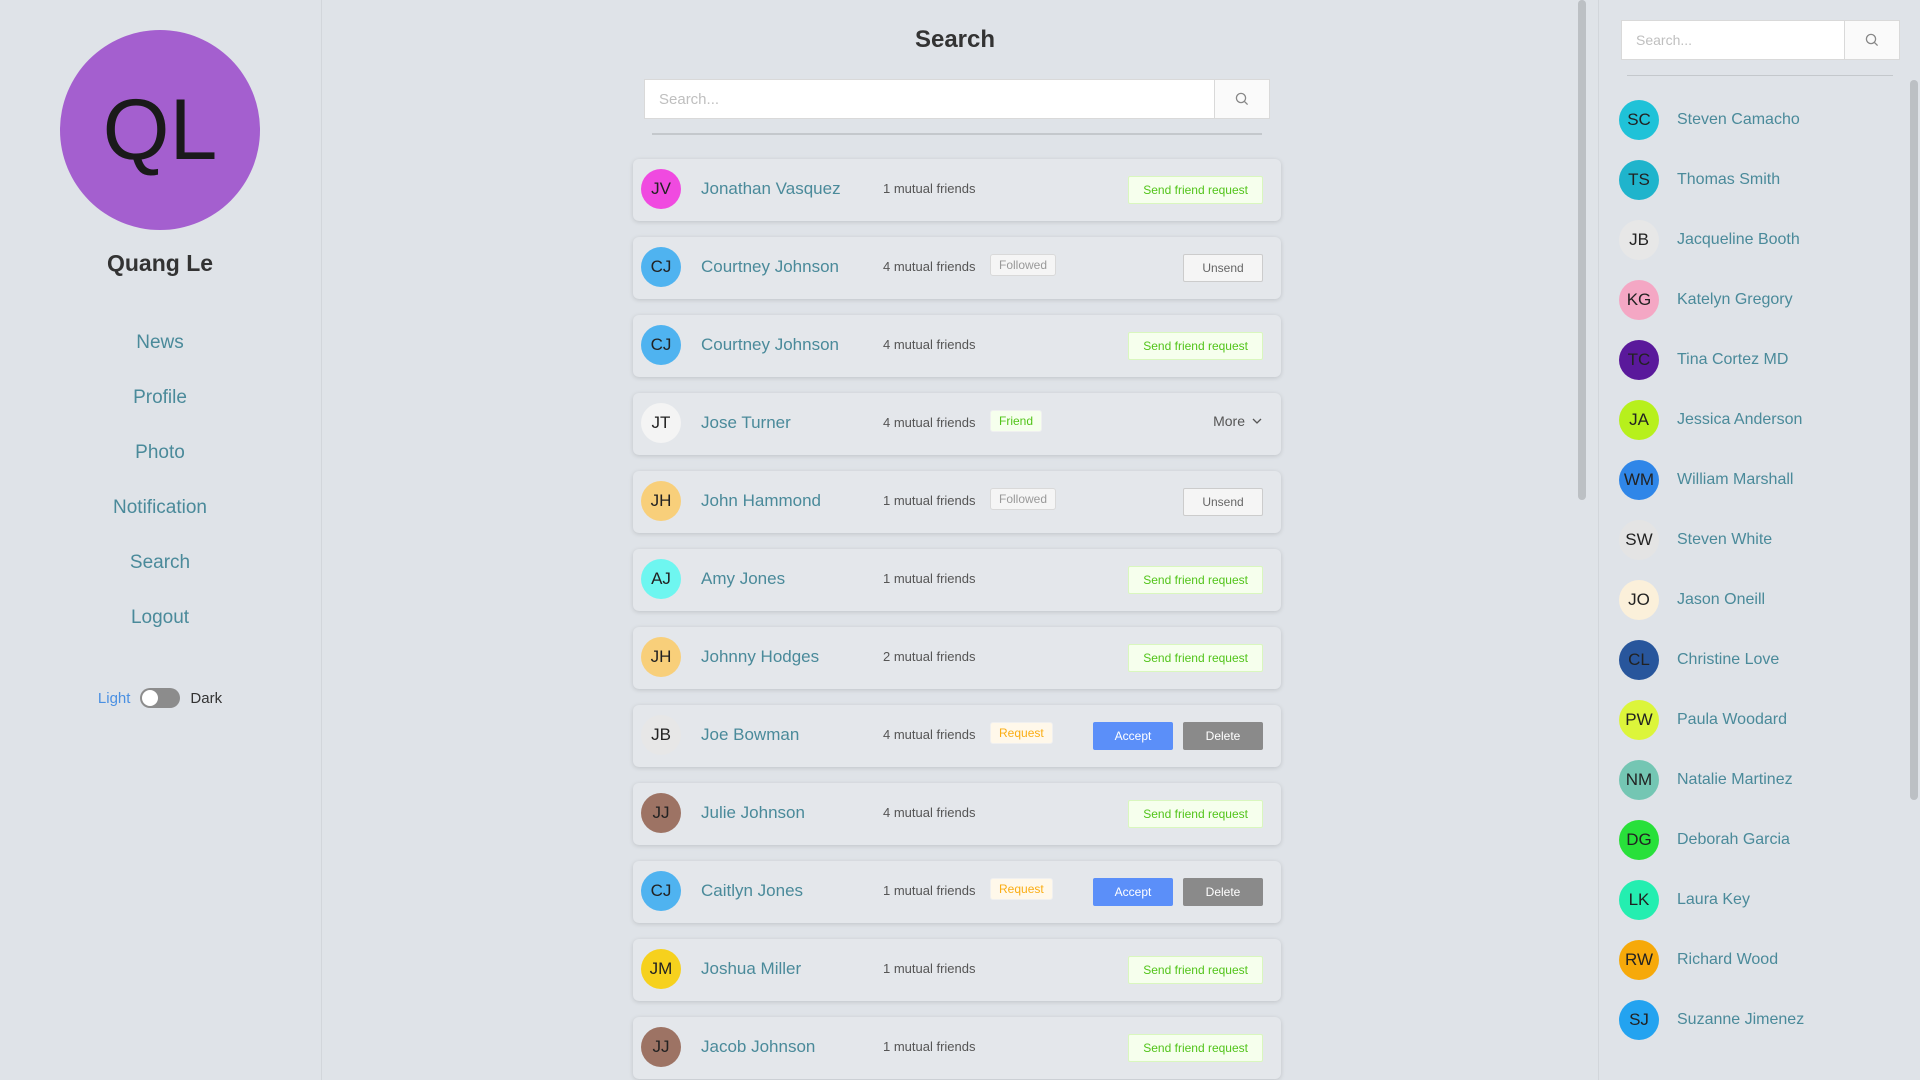 This screenshot has width=1920, height=1080. Describe the element at coordinates (661, 735) in the screenshot. I see `user-avatar: JB` at that location.